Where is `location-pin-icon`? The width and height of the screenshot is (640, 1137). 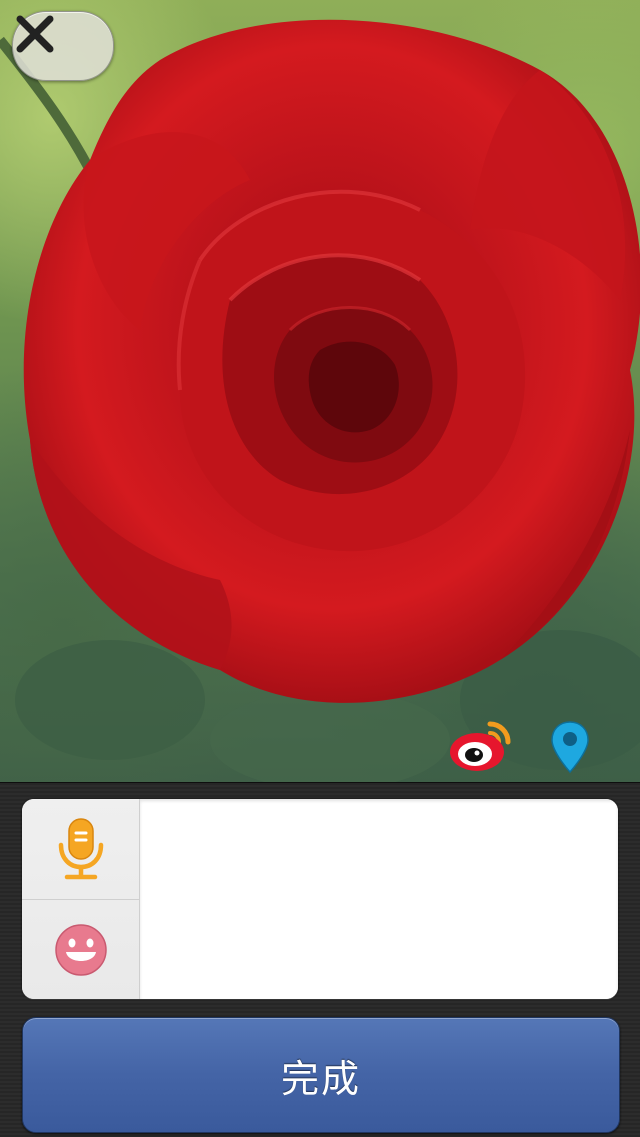
location-pin-icon is located at coordinates (570, 747).